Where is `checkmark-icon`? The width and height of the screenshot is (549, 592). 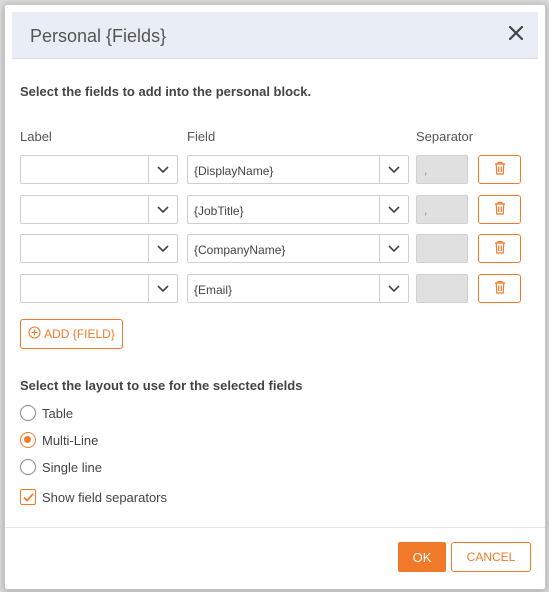 checkmark-icon is located at coordinates (28, 497).